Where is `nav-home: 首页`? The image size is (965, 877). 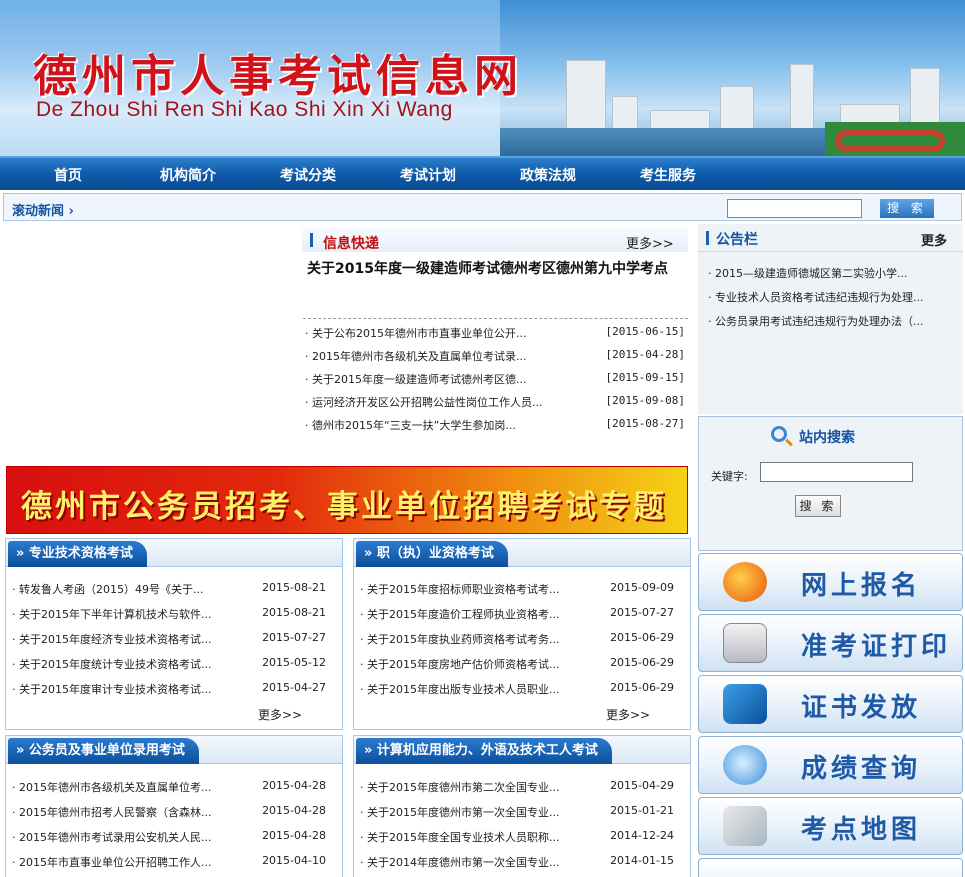
nav-home: 首页 is located at coordinates (68, 175).